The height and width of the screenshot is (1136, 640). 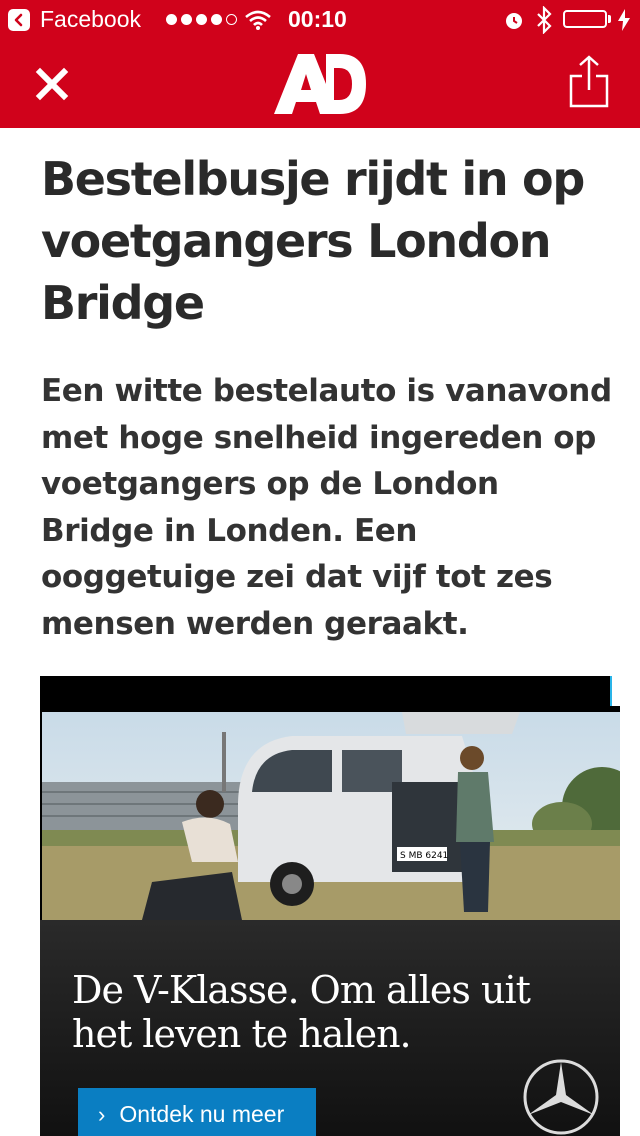 I want to click on back-to-app-button, so click(x=19, y=20).